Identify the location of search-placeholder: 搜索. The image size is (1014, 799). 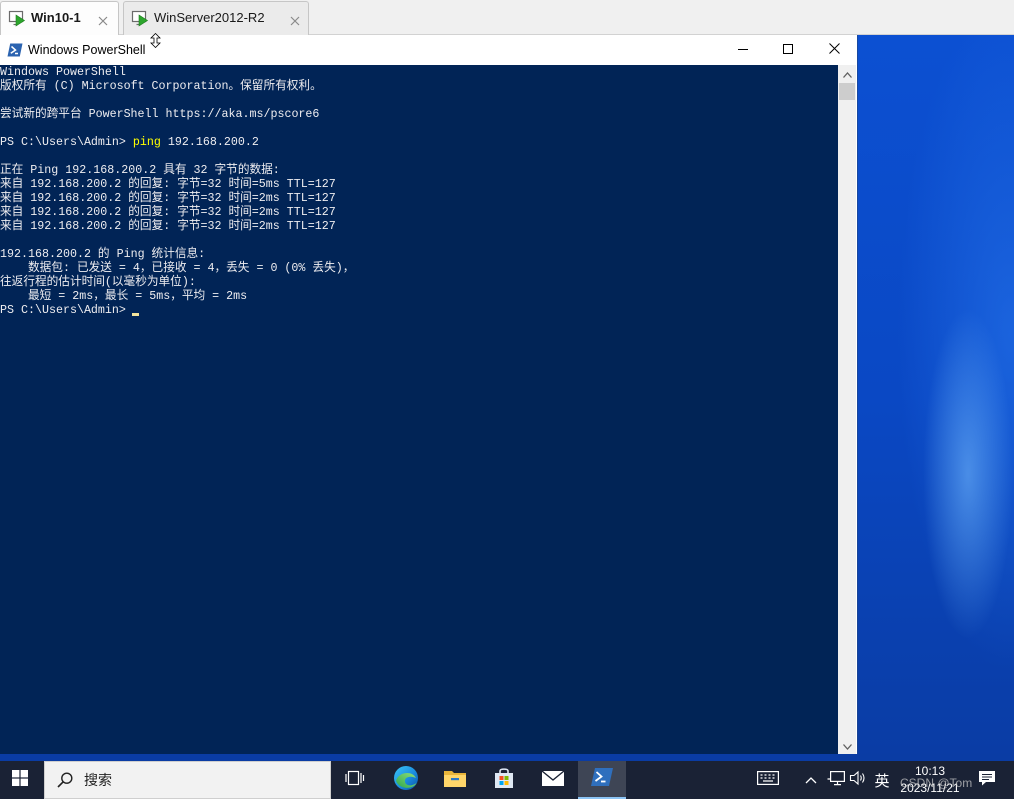
(98, 780).